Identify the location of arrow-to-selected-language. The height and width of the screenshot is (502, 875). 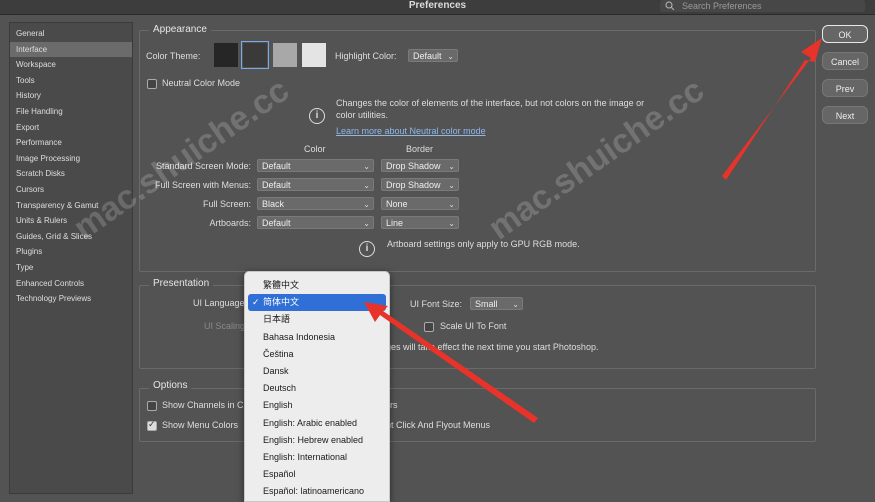
(451, 362).